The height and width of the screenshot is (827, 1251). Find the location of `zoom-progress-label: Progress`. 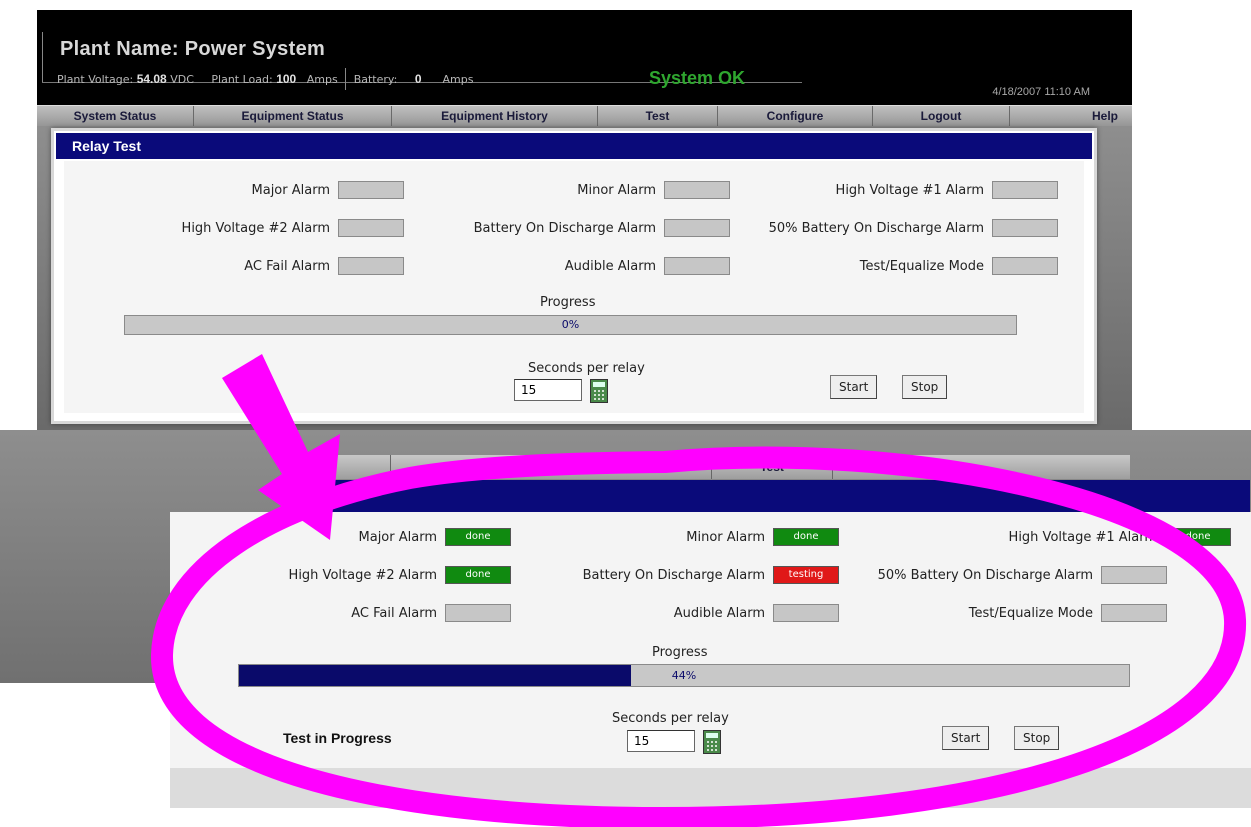

zoom-progress-label: Progress is located at coordinates (680, 652).